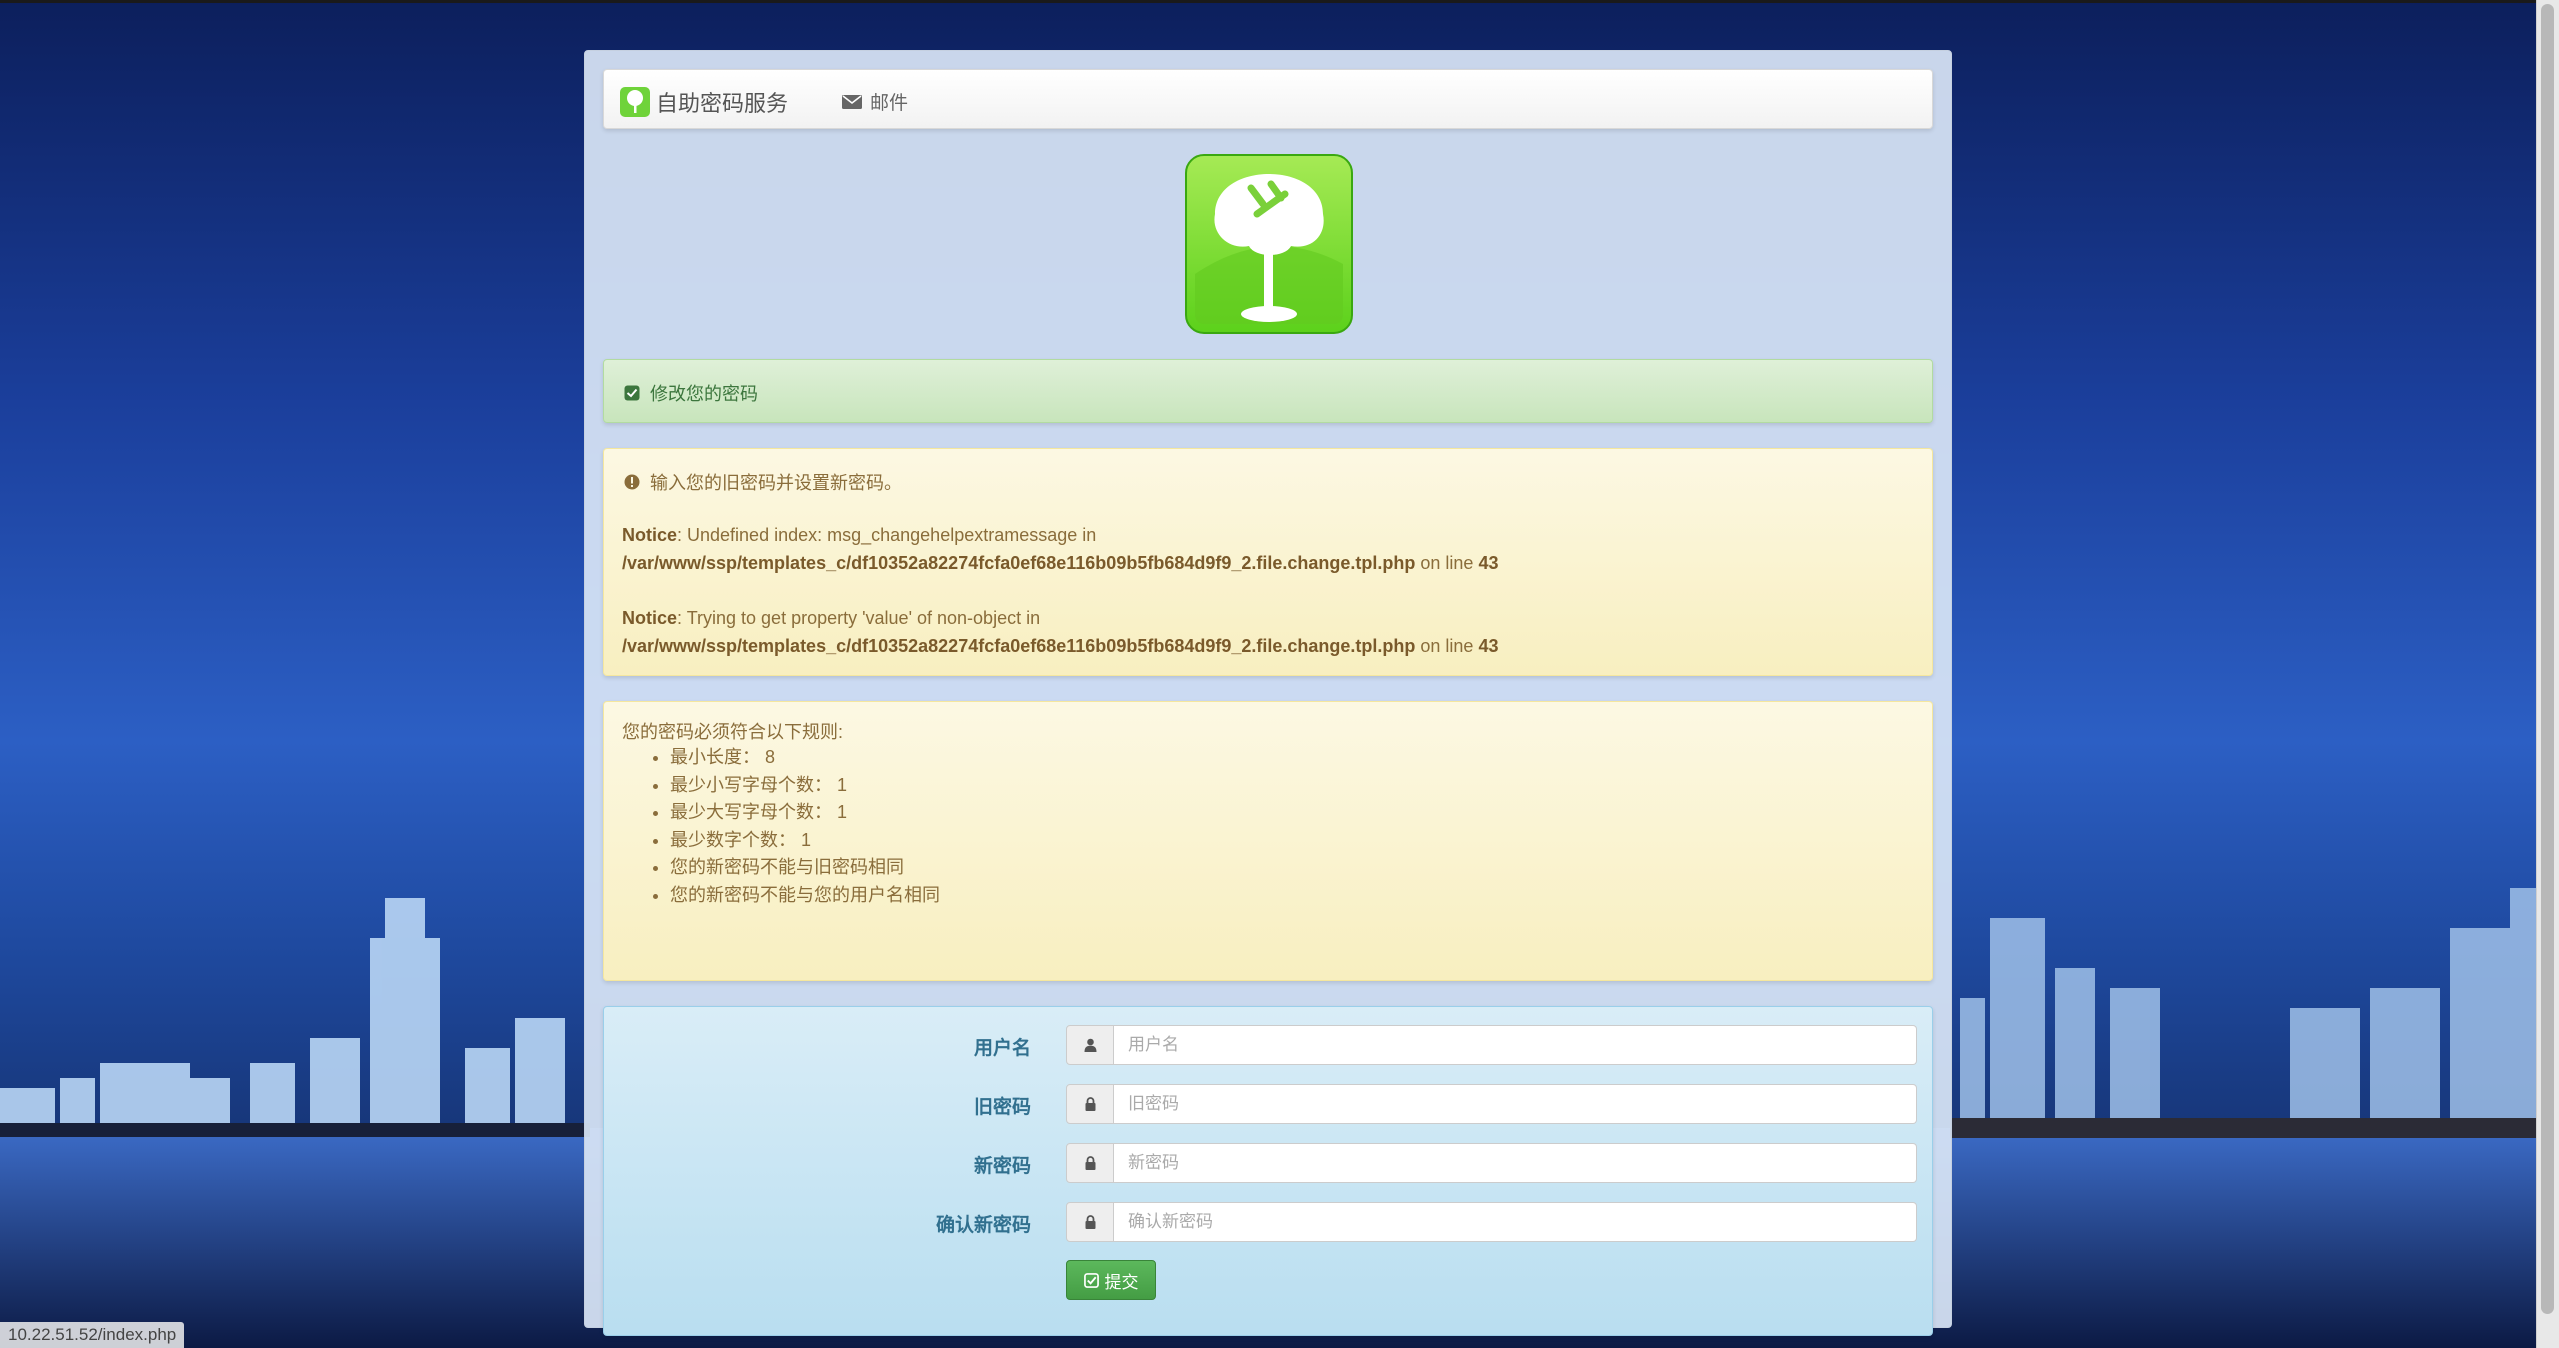  What do you see at coordinates (722, 103) in the screenshot?
I see `brand-title: 自助密码服务` at bounding box center [722, 103].